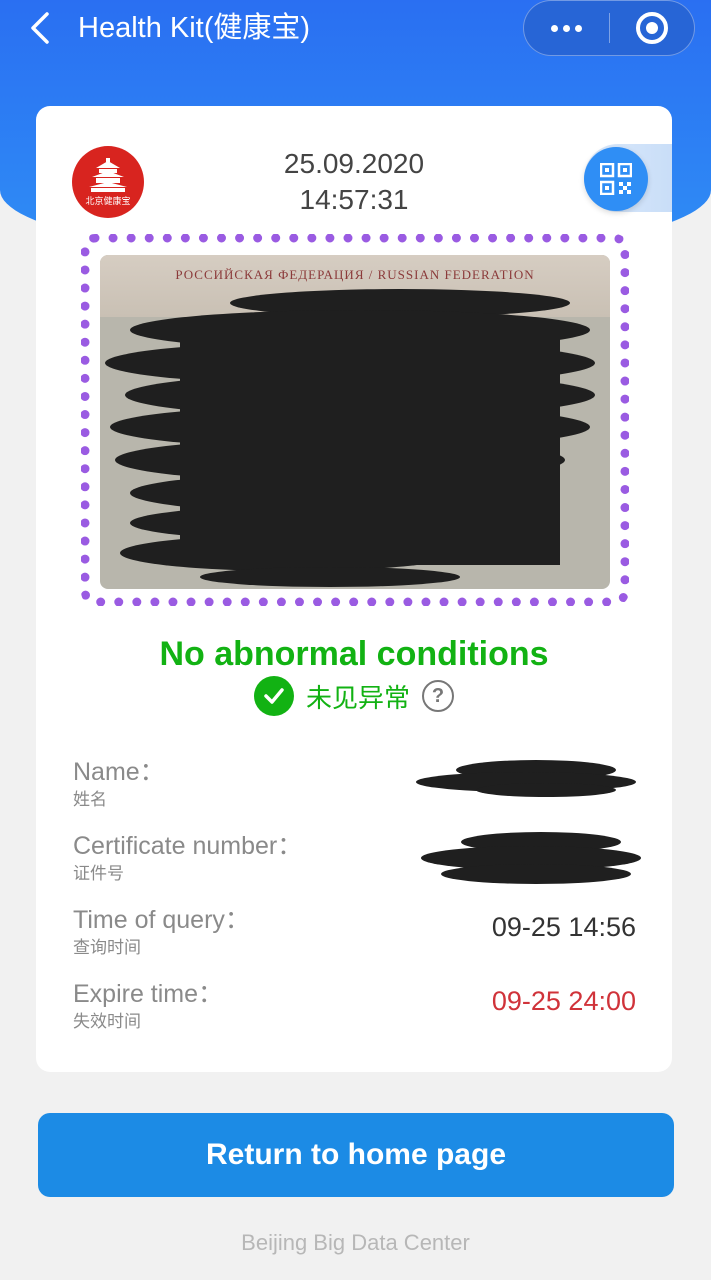 The width and height of the screenshot is (711, 1280). Describe the element at coordinates (273, 696) in the screenshot. I see `check-circle-icon` at that location.